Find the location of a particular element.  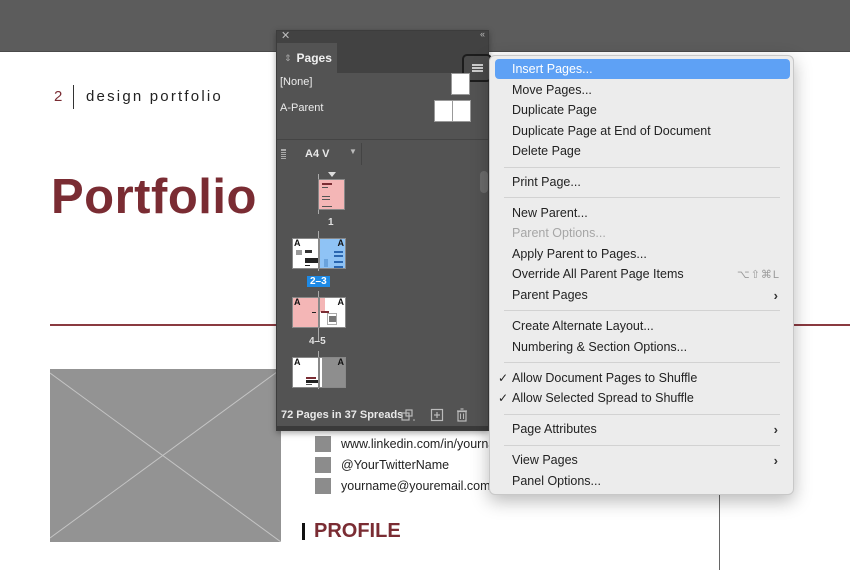

parent-none-thumbnail is located at coordinates (460, 84).